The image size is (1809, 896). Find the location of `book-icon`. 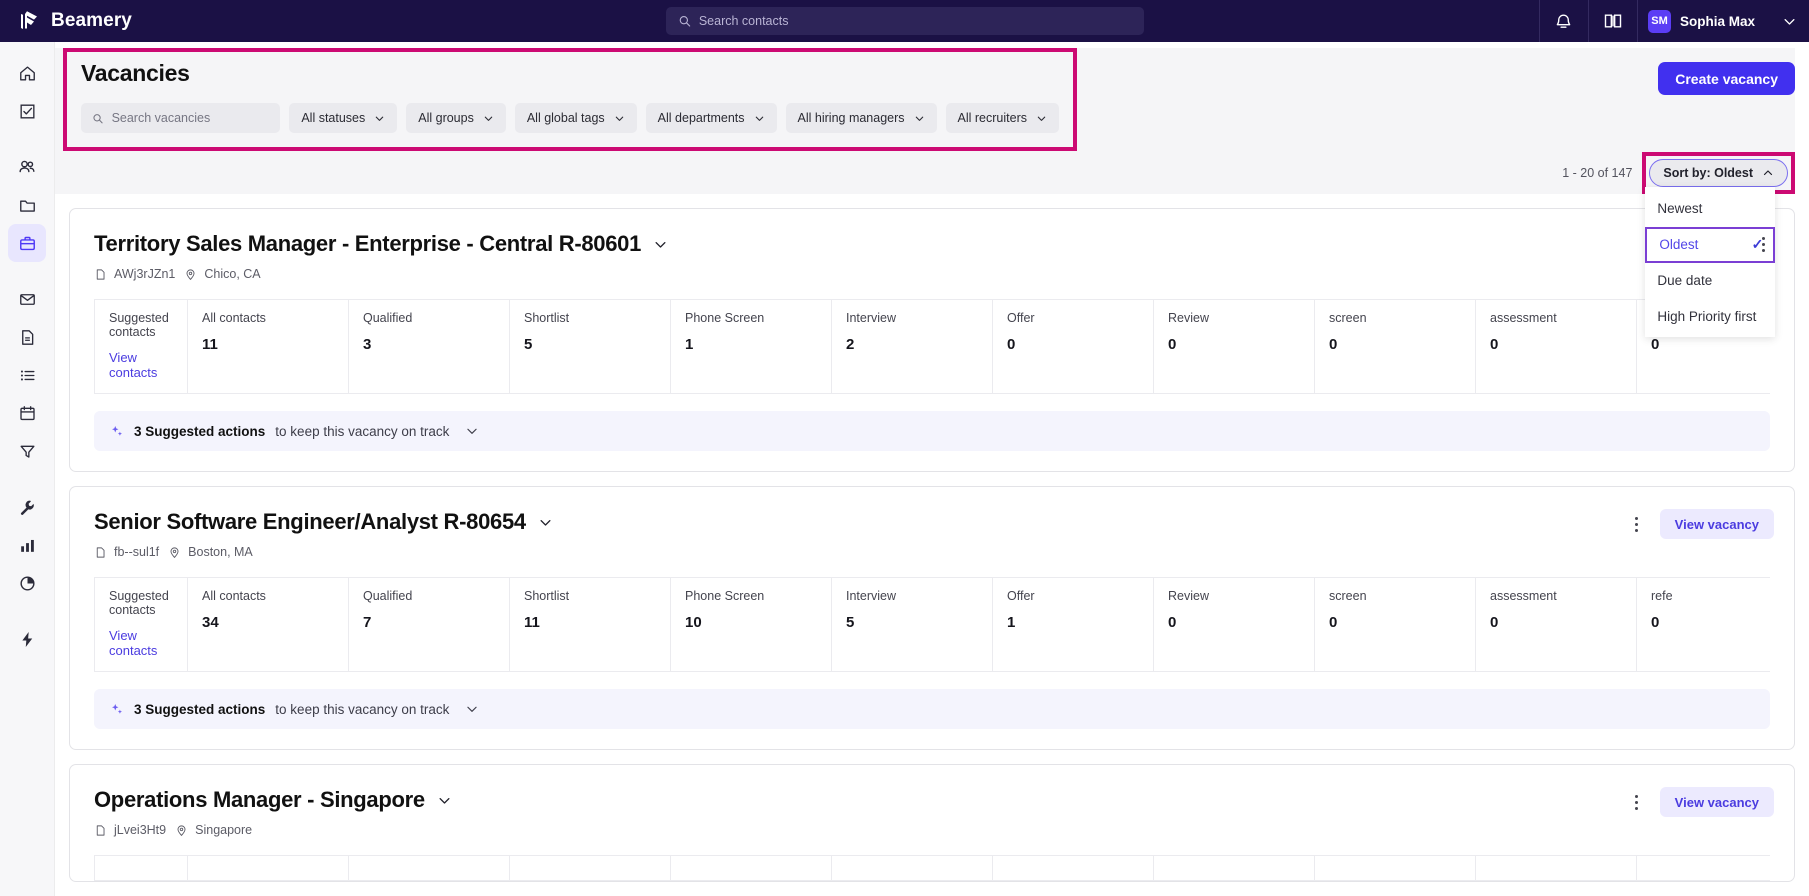

book-icon is located at coordinates (1613, 21).